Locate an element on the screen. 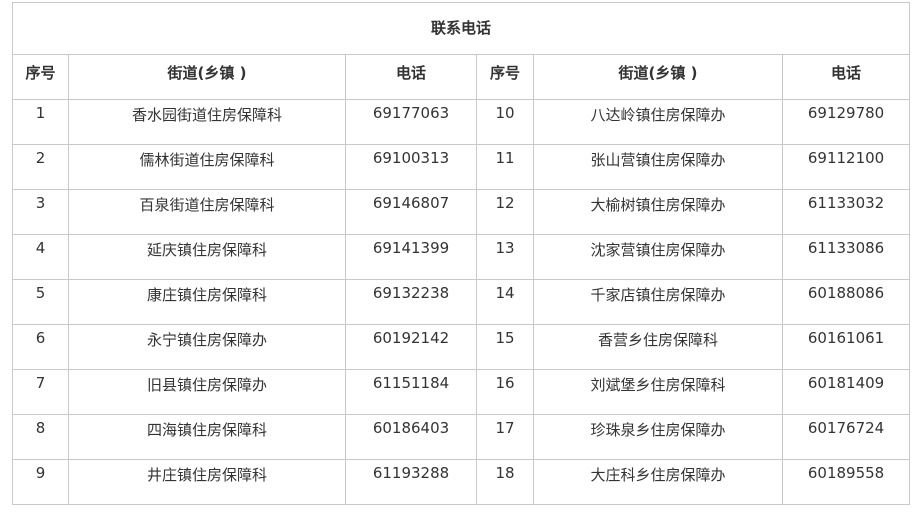  row-phone: 60181409 is located at coordinates (846, 392).